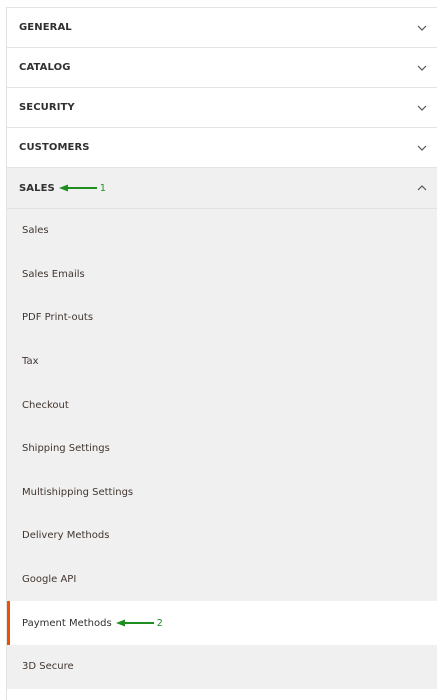 This screenshot has width=437, height=700. I want to click on submenu-item-sales: Sales, so click(222, 231).